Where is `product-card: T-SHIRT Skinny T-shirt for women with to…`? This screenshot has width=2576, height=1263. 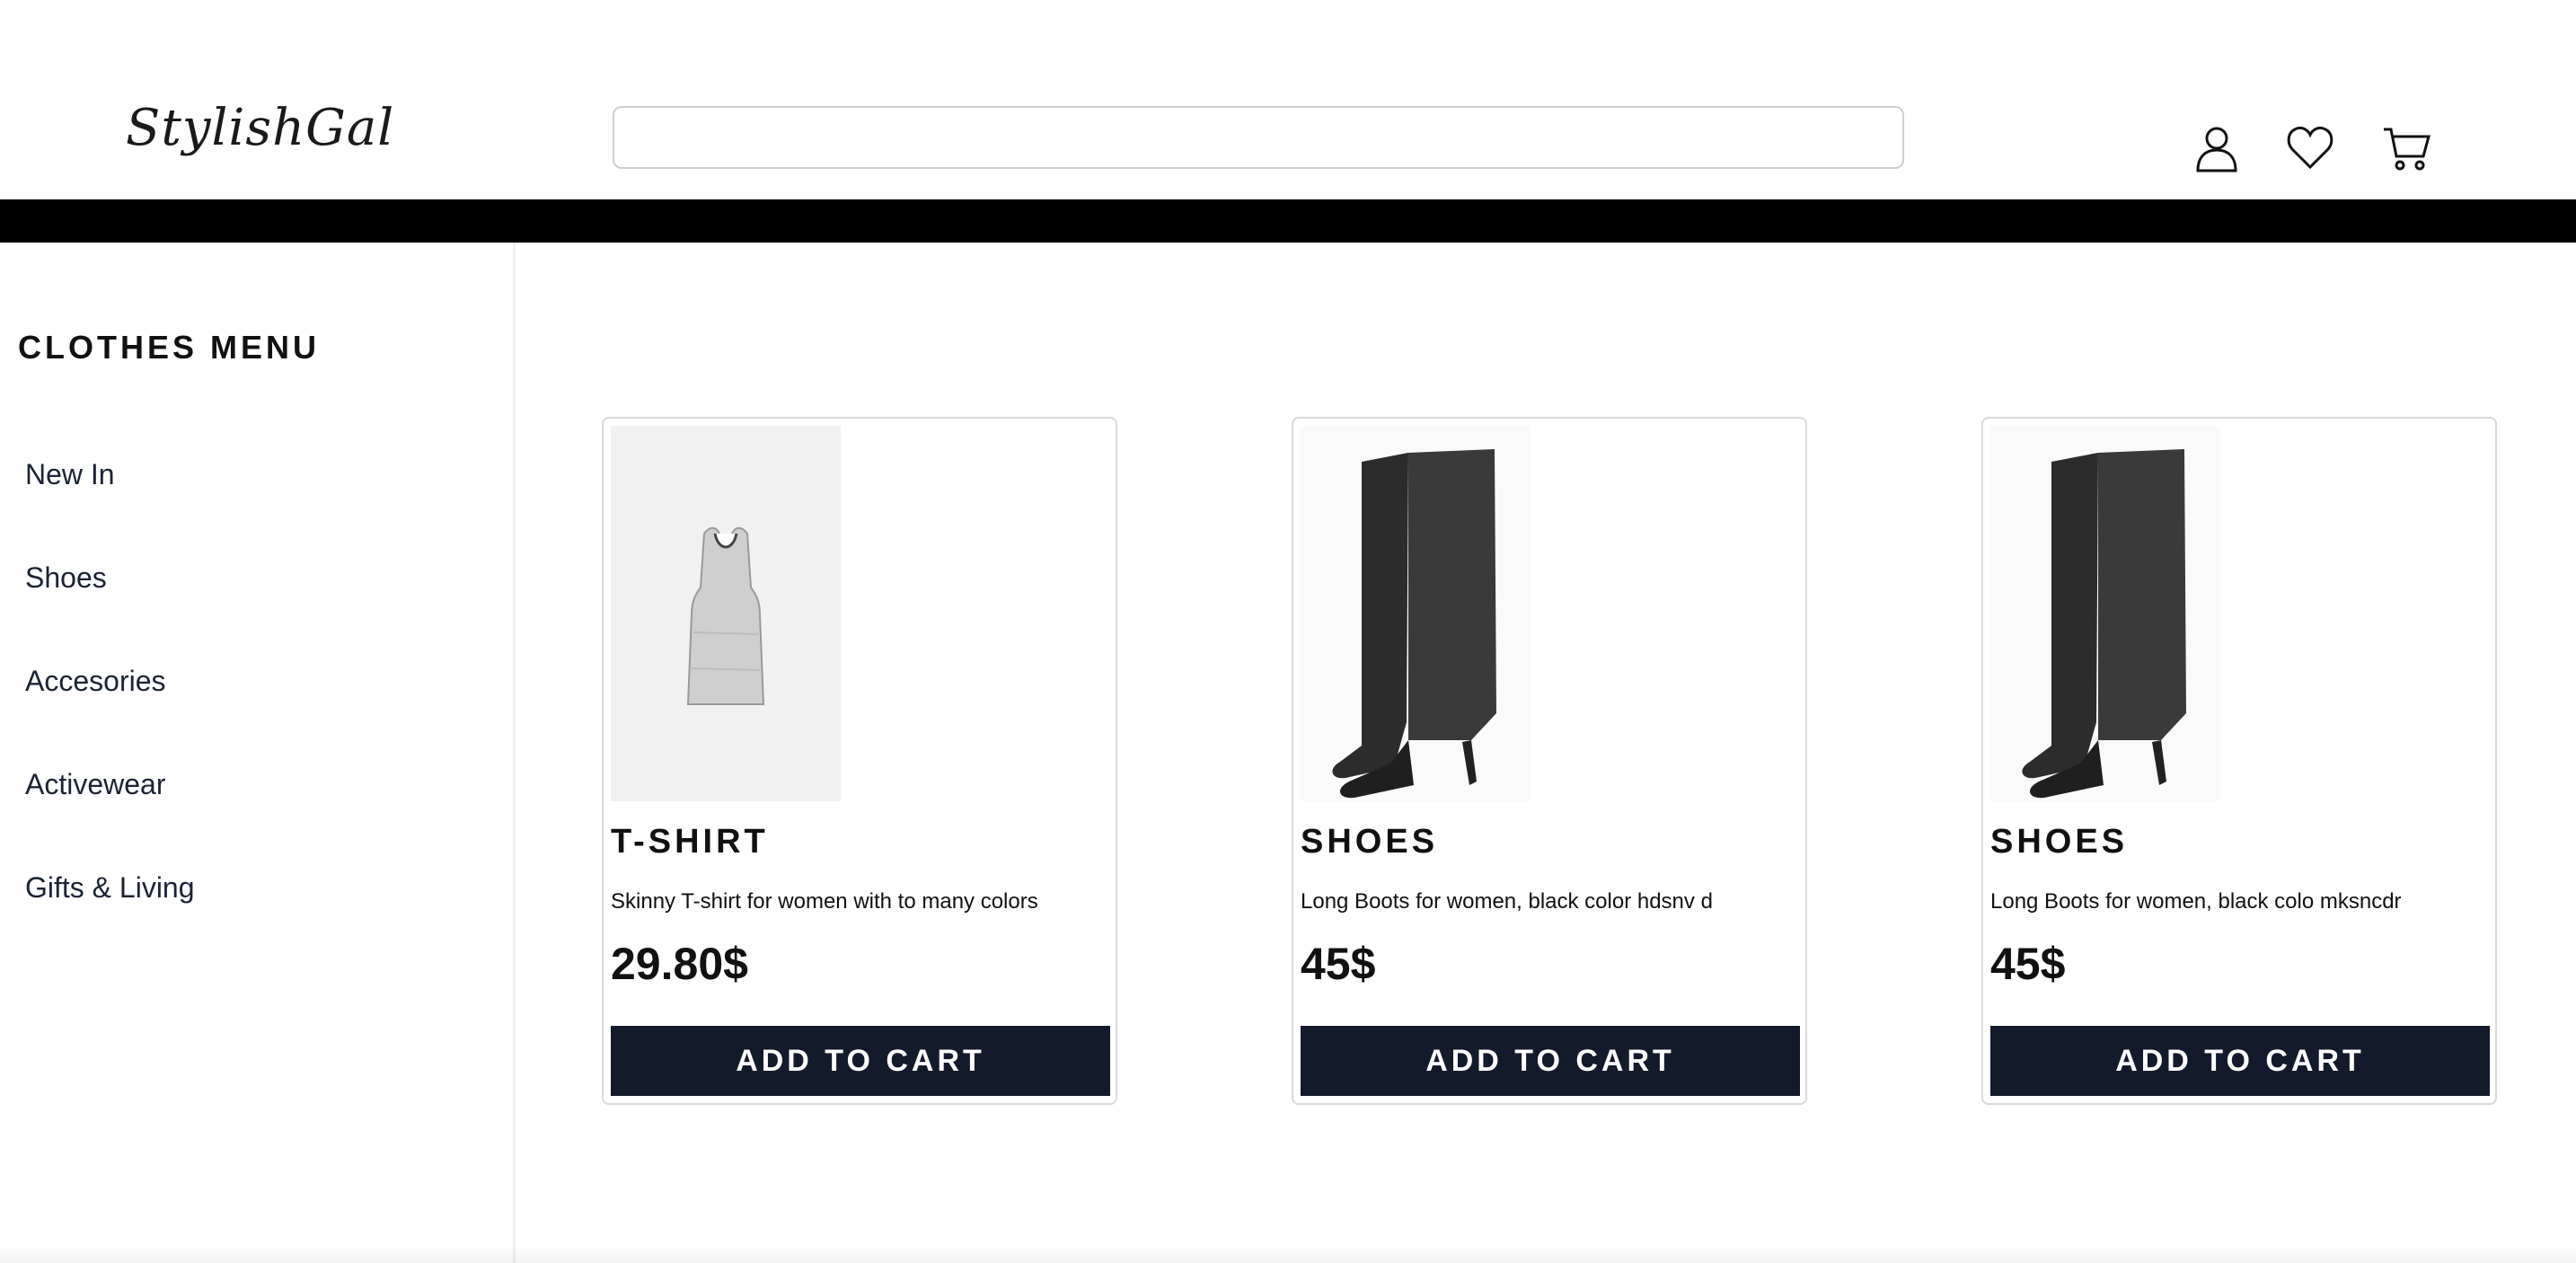
product-card: T-SHIRT Skinny T-shirt for women with to… is located at coordinates (859, 761).